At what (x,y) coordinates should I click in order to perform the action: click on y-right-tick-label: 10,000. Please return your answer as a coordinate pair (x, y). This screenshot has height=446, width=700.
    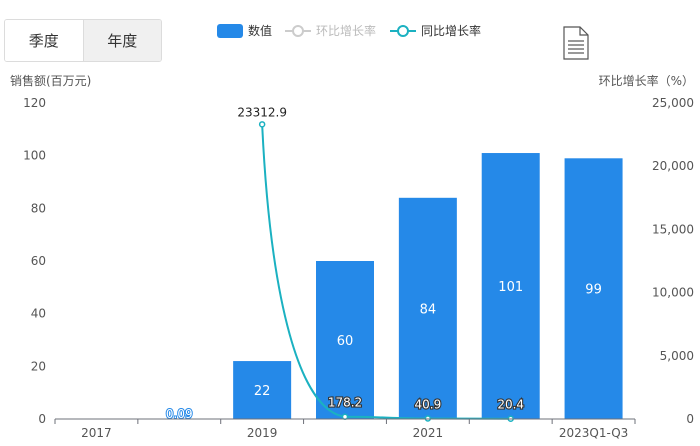
    Looking at the image, I should click on (673, 293).